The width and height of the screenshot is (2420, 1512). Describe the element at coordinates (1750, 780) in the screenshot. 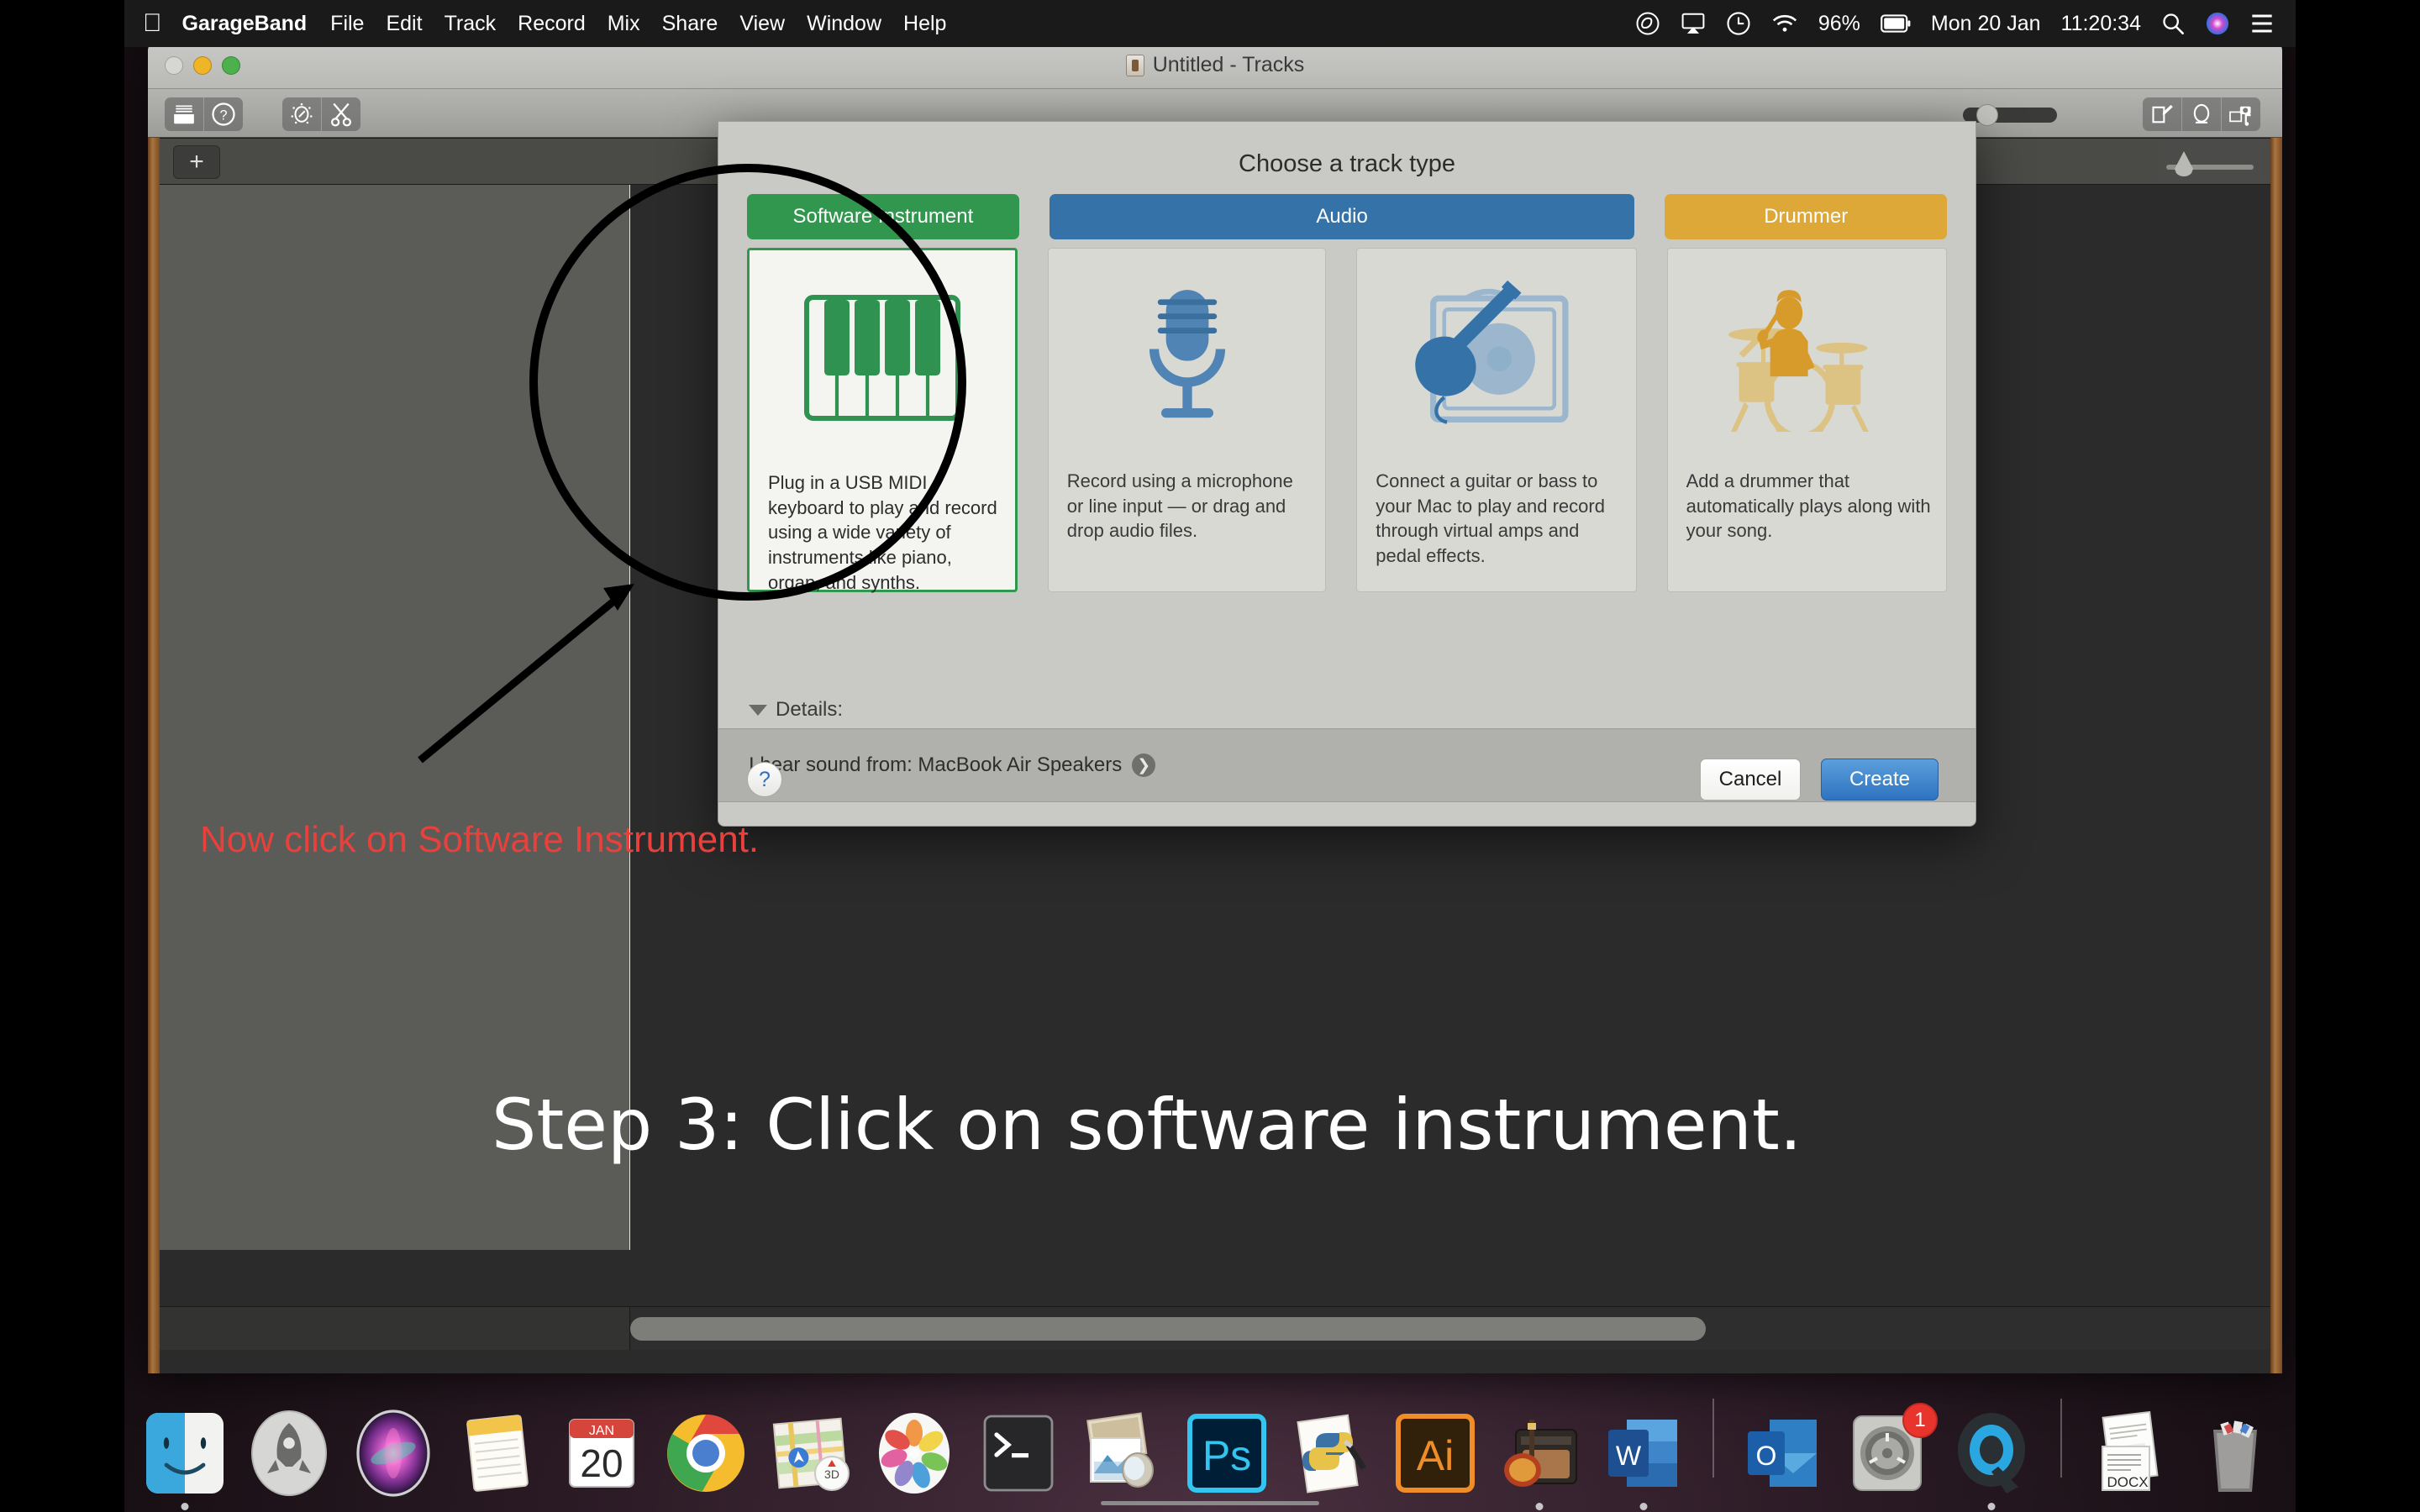

I see `cancel-button: Cancel` at that location.